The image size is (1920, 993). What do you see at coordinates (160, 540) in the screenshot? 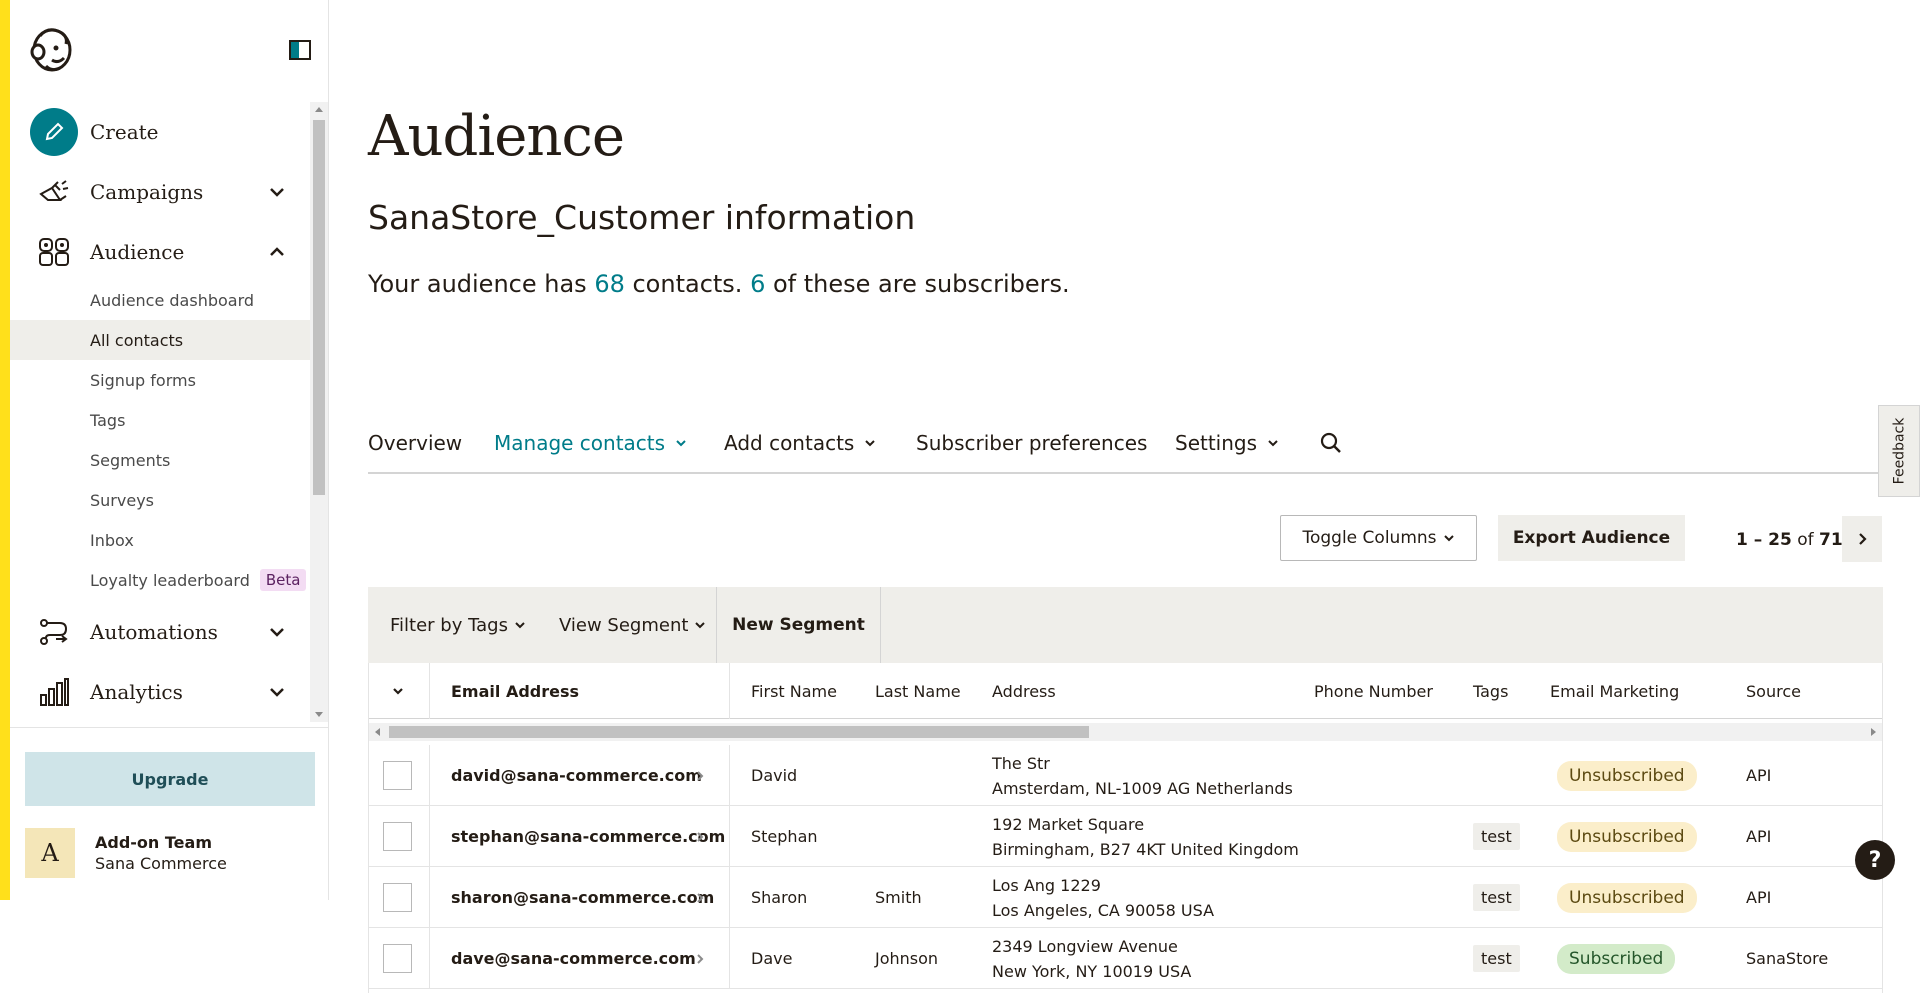
I see `sidebar-item-inbox: Inbox` at bounding box center [160, 540].